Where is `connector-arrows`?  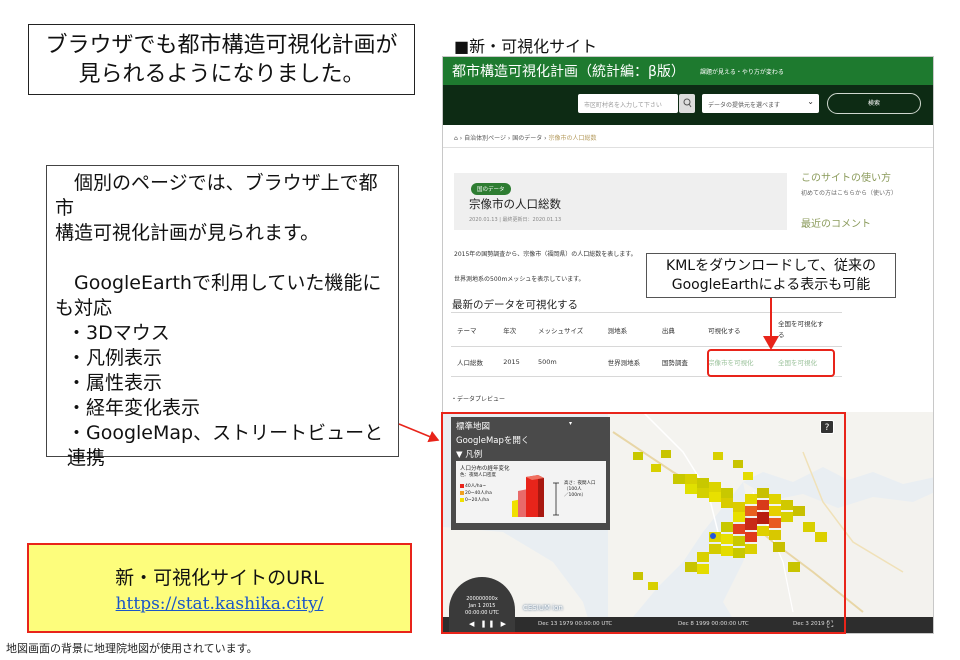
connector-arrows is located at coordinates (588, 370).